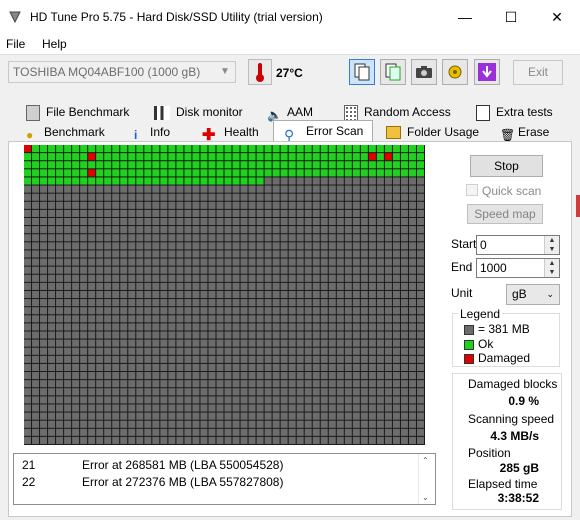  What do you see at coordinates (230, 133) in the screenshot?
I see `tab-health: ✚ Health` at bounding box center [230, 133].